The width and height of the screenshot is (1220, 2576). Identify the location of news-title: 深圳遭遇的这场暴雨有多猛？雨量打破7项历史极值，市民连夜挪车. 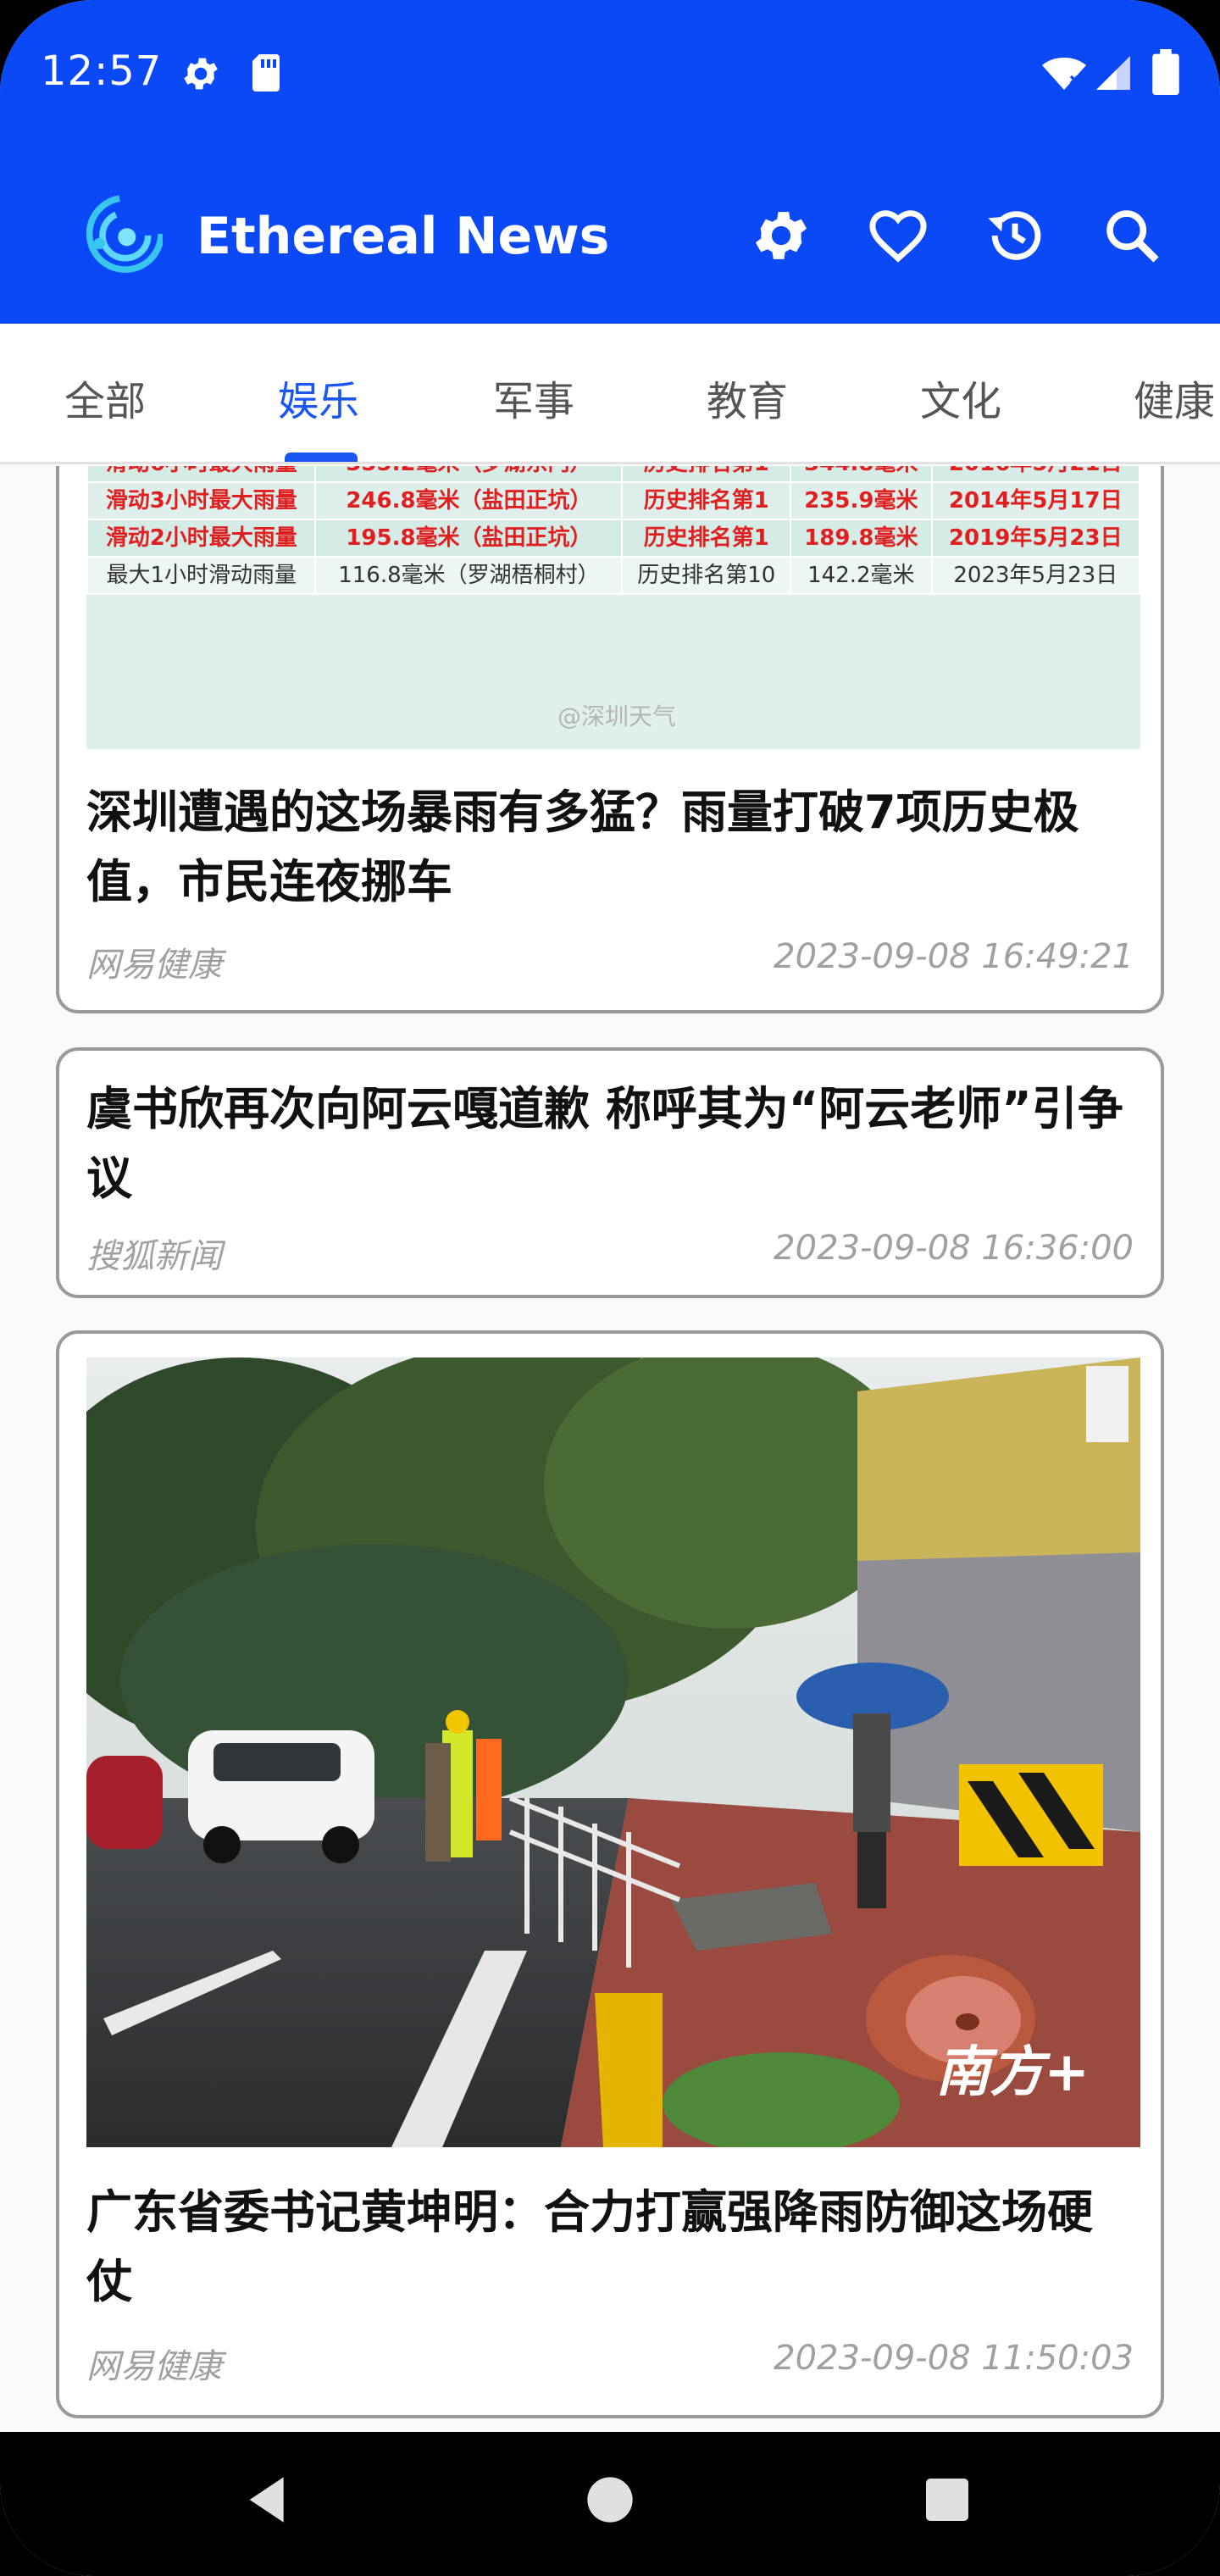
(608, 847).